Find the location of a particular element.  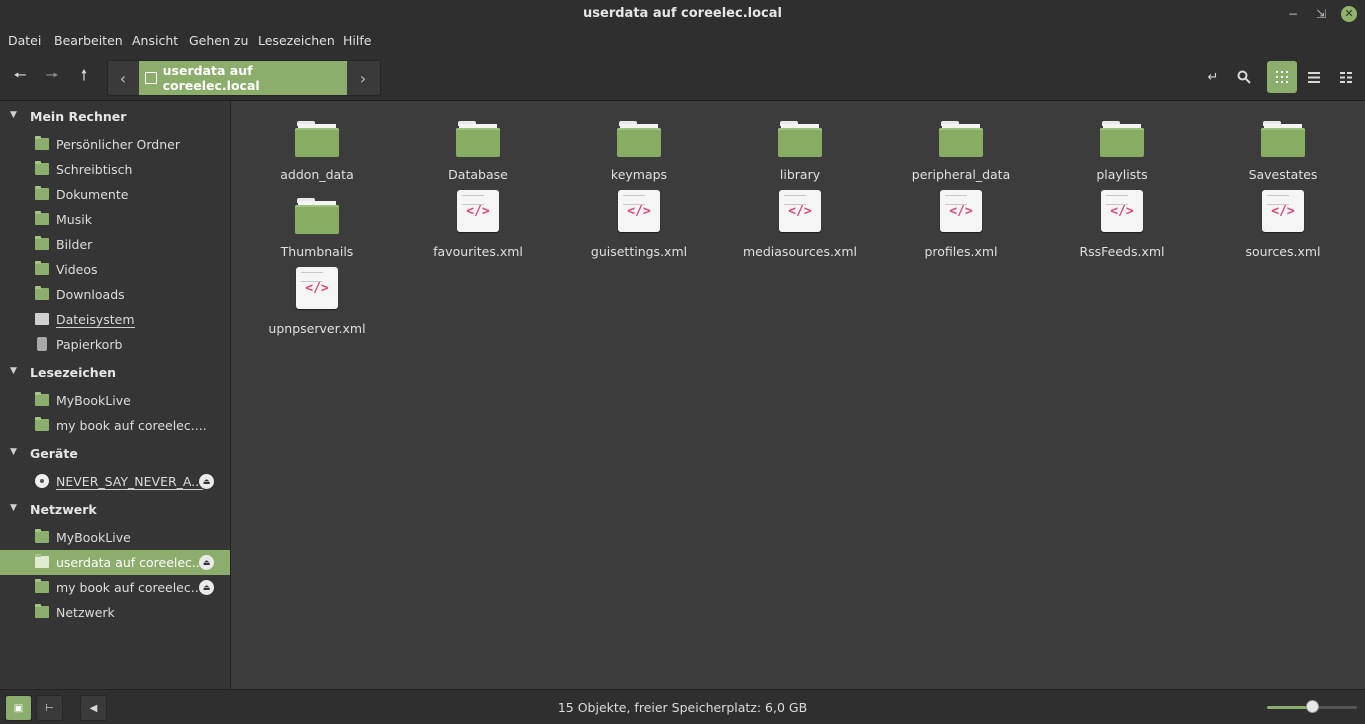

list-view-icon is located at coordinates (1314, 77).